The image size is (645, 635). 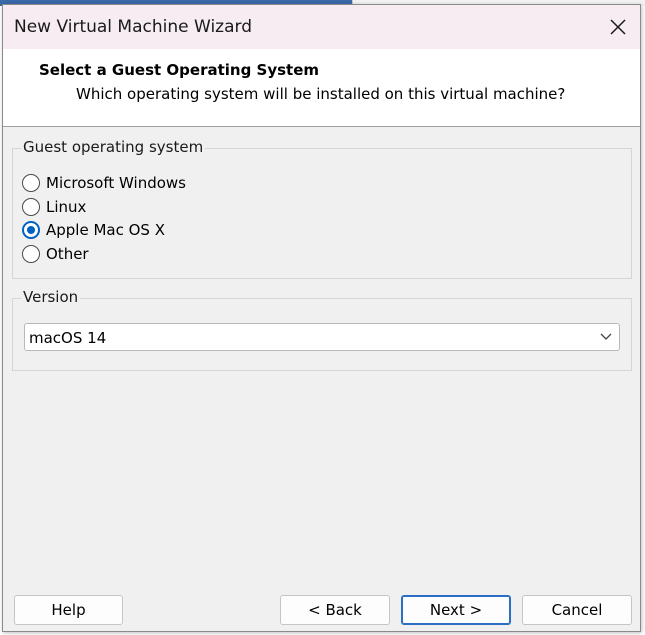 What do you see at coordinates (133, 27) in the screenshot?
I see `window-title: New Virtual Machine Wizard` at bounding box center [133, 27].